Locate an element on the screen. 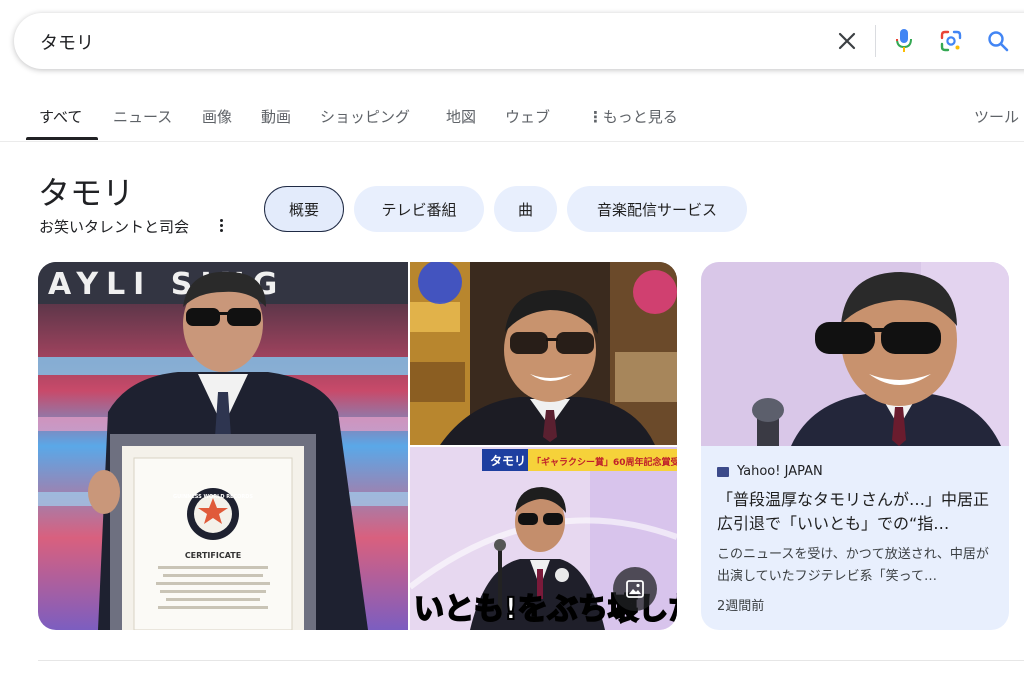 The width and height of the screenshot is (1024, 682). lens-camera-icon is located at coordinates (951, 41).